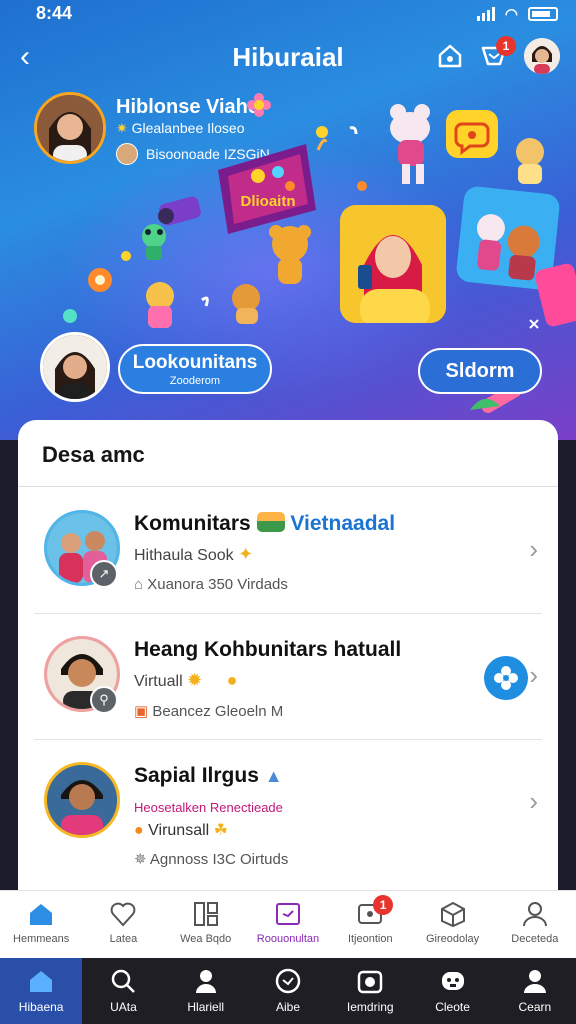 The width and height of the screenshot is (576, 1024). What do you see at coordinates (511, 14) in the screenshot?
I see `wifi-icon: ◠` at bounding box center [511, 14].